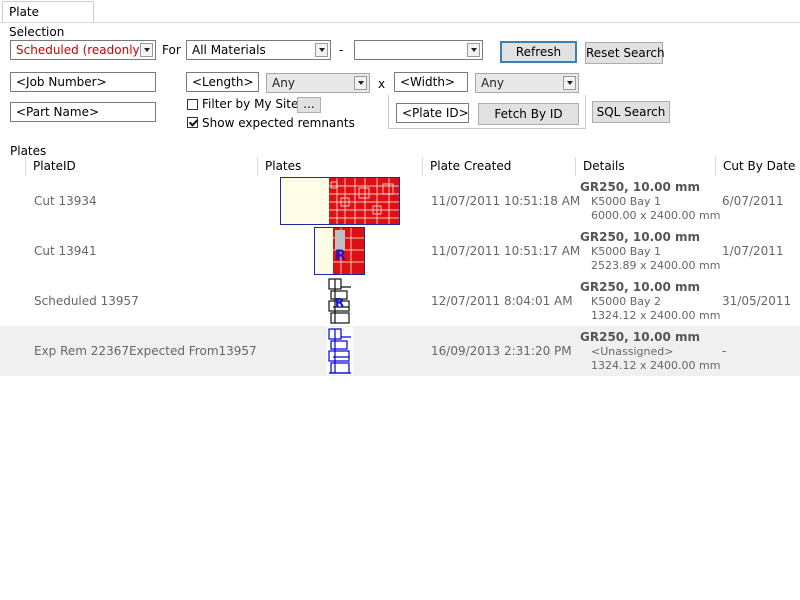 This screenshot has height=600, width=800. What do you see at coordinates (632, 351) in the screenshot?
I see `details-location: <Unassigned>` at bounding box center [632, 351].